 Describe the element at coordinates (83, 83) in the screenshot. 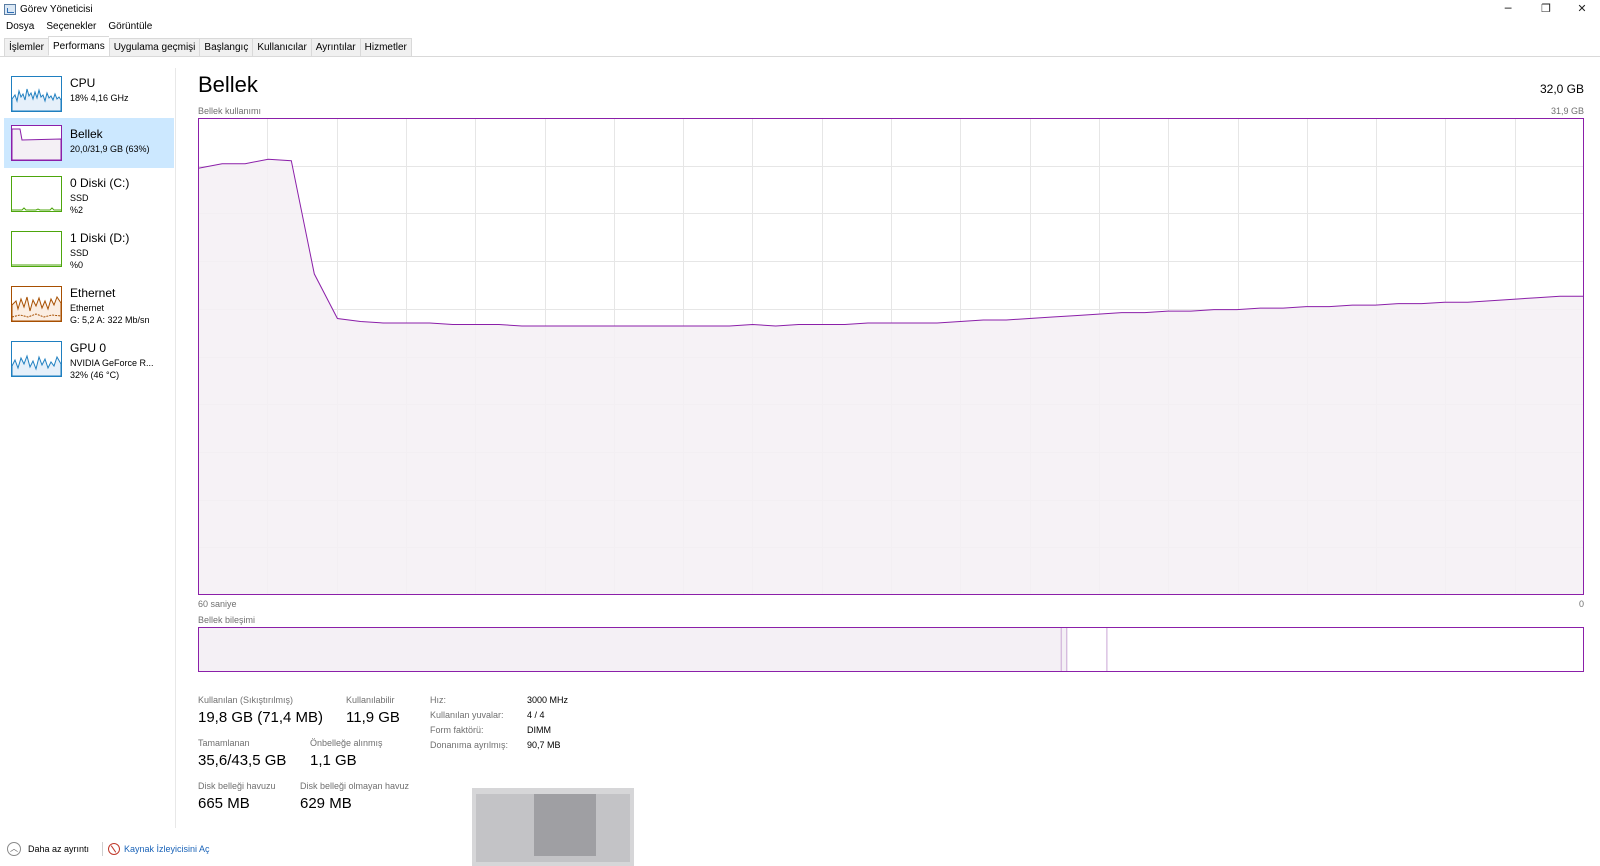

I see `sidebar-title: CPU` at that location.